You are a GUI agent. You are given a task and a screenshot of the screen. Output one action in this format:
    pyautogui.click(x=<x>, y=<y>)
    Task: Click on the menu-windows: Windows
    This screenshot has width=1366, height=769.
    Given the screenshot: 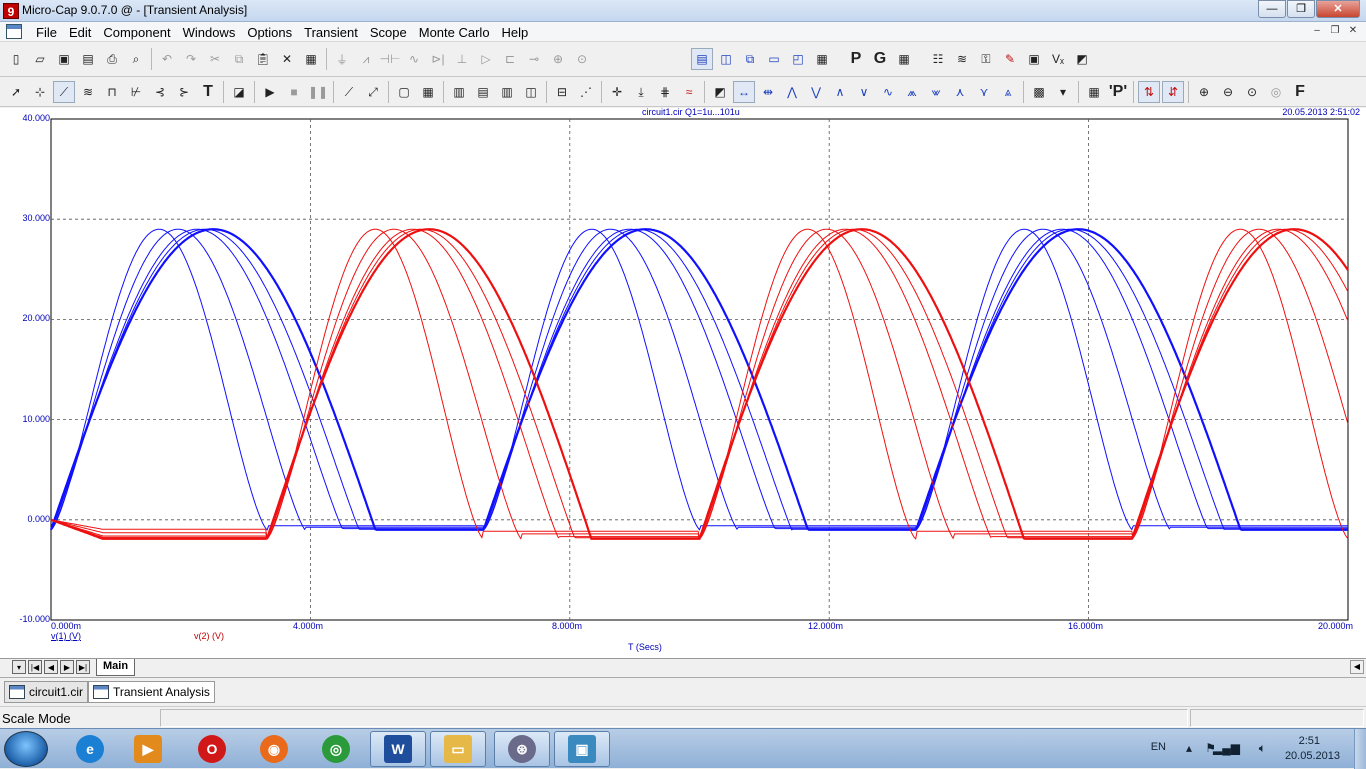 What is the action you would take?
    pyautogui.click(x=209, y=32)
    